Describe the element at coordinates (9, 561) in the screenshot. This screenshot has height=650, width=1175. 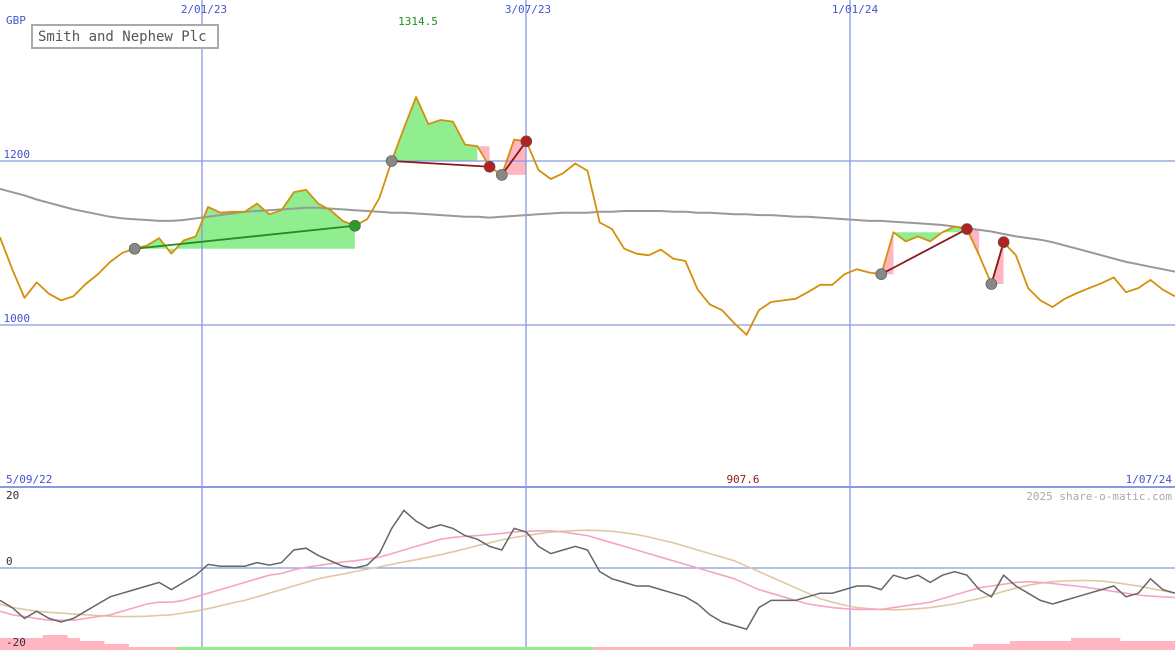
I see `osc-y-tick-label: 0` at that location.